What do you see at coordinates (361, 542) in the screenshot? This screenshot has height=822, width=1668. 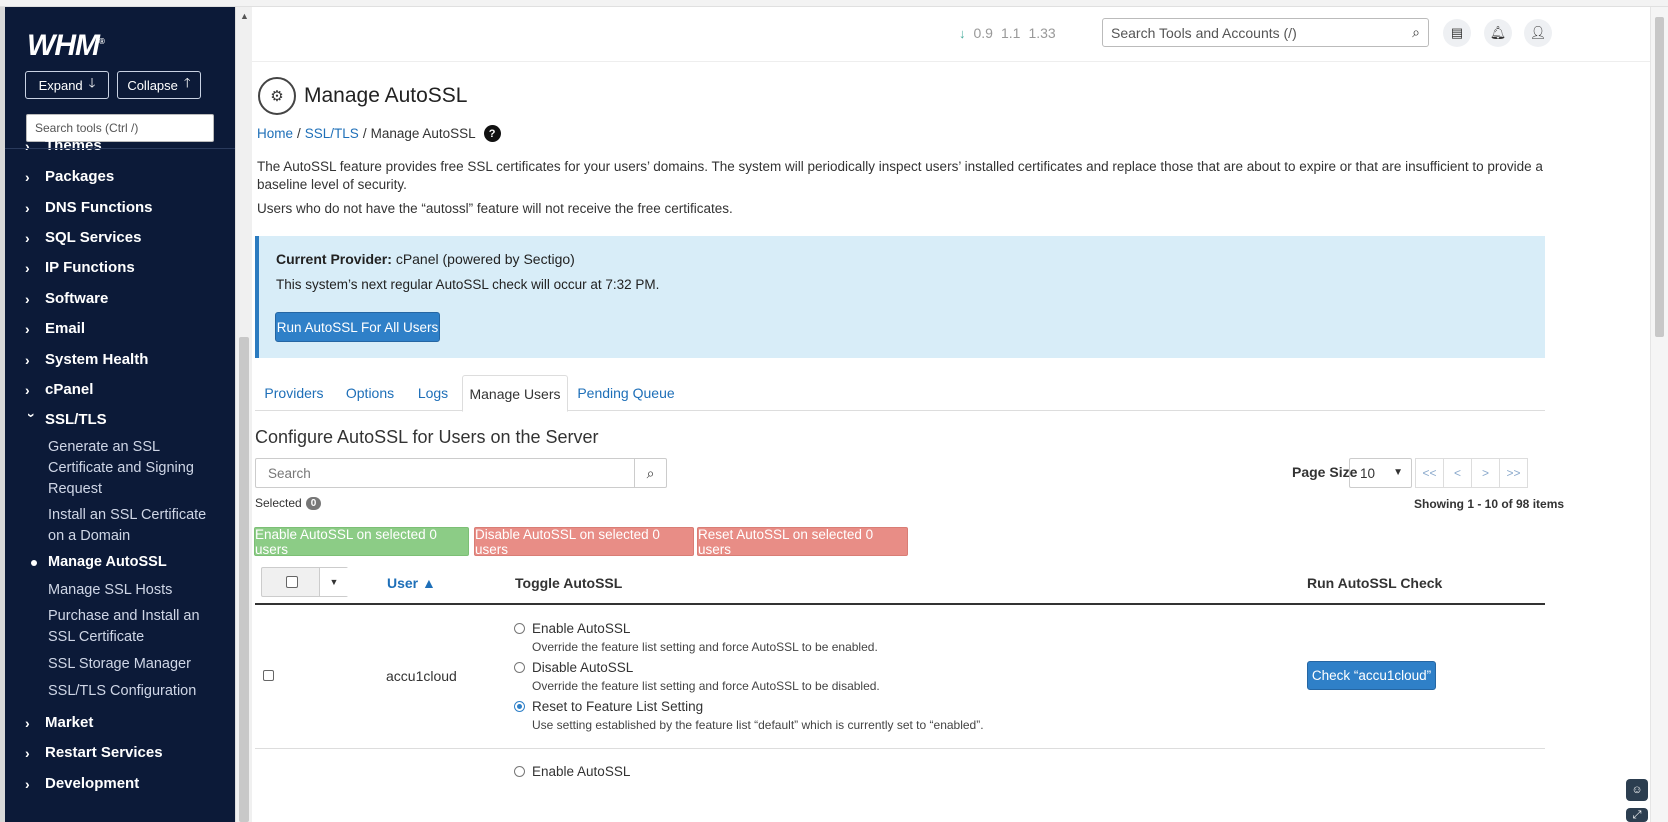 I see `enable-selected-button: Enable AutoSSL on selected 0 users` at bounding box center [361, 542].